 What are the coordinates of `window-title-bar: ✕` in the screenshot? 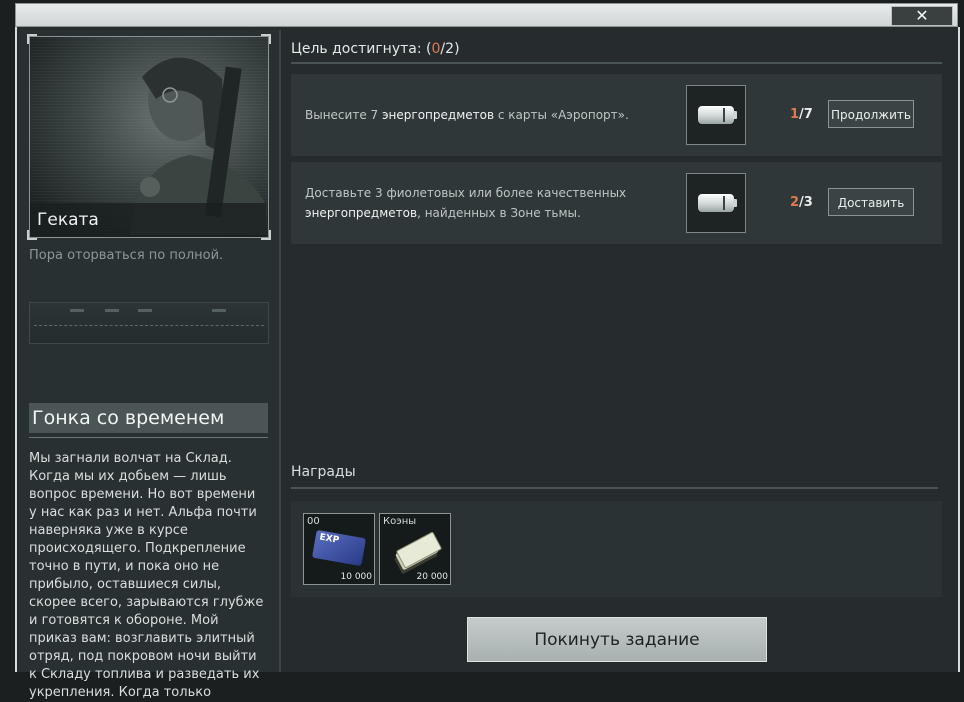 It's located at (486, 15).